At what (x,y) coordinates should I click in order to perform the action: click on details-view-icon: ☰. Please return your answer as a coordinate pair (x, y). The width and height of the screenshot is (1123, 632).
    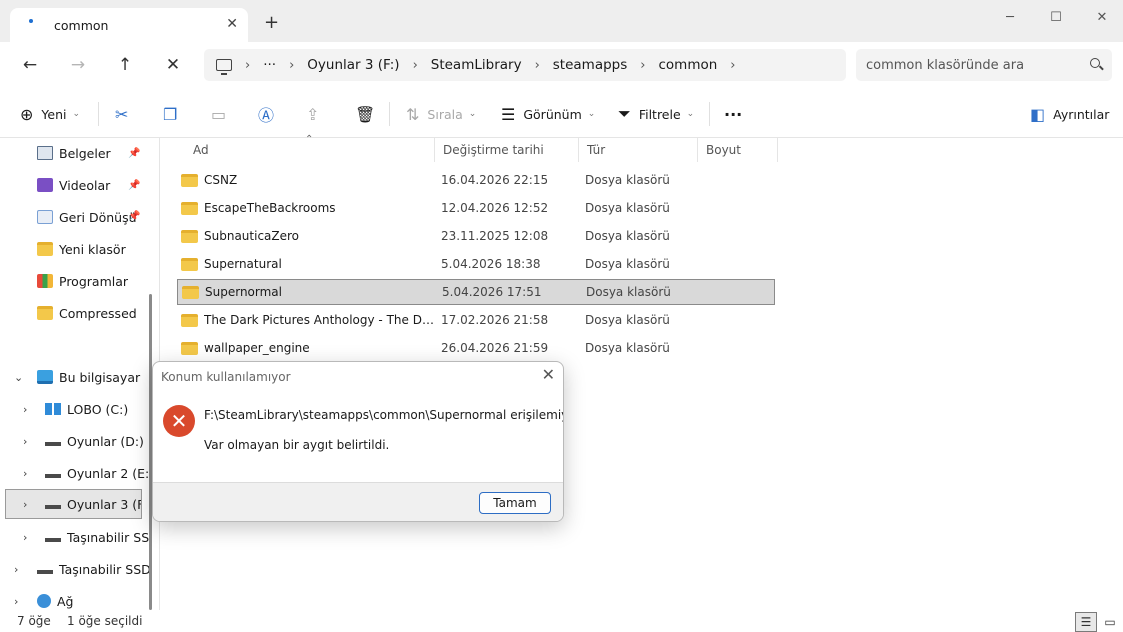
    Looking at the image, I should click on (1086, 622).